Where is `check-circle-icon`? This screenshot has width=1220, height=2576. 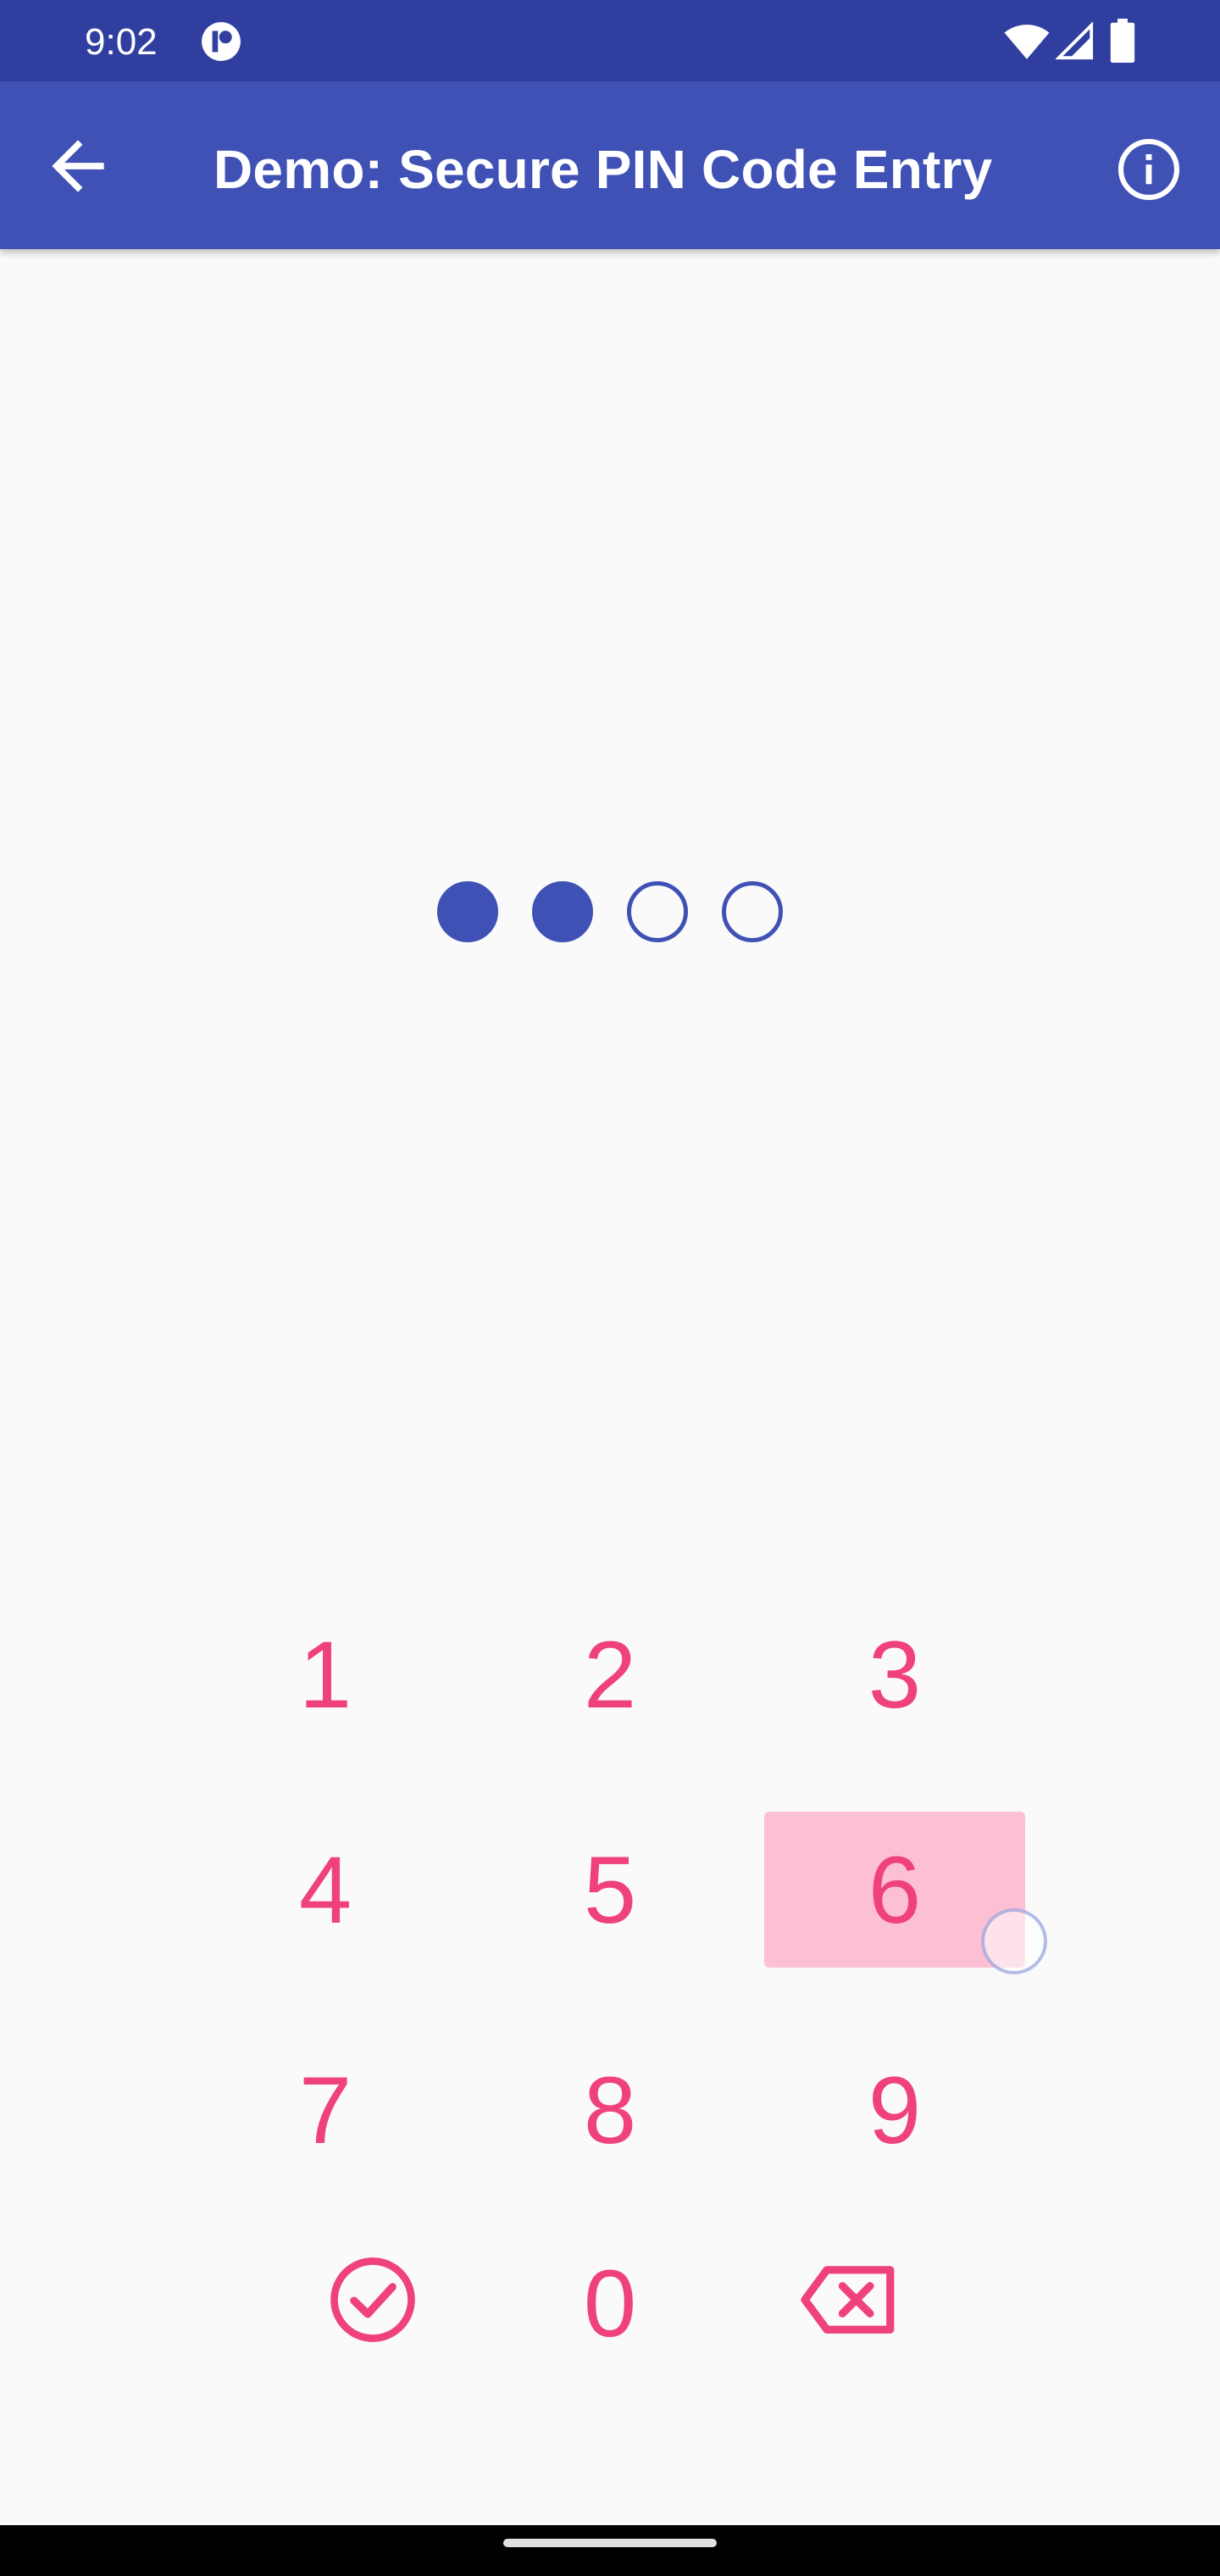 check-circle-icon is located at coordinates (372, 2299).